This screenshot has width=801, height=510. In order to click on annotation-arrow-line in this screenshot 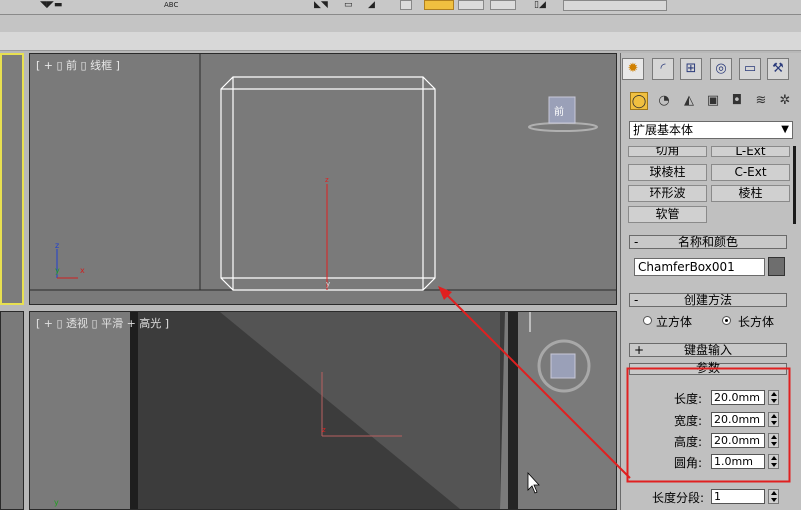, I will do `click(538, 386)`.